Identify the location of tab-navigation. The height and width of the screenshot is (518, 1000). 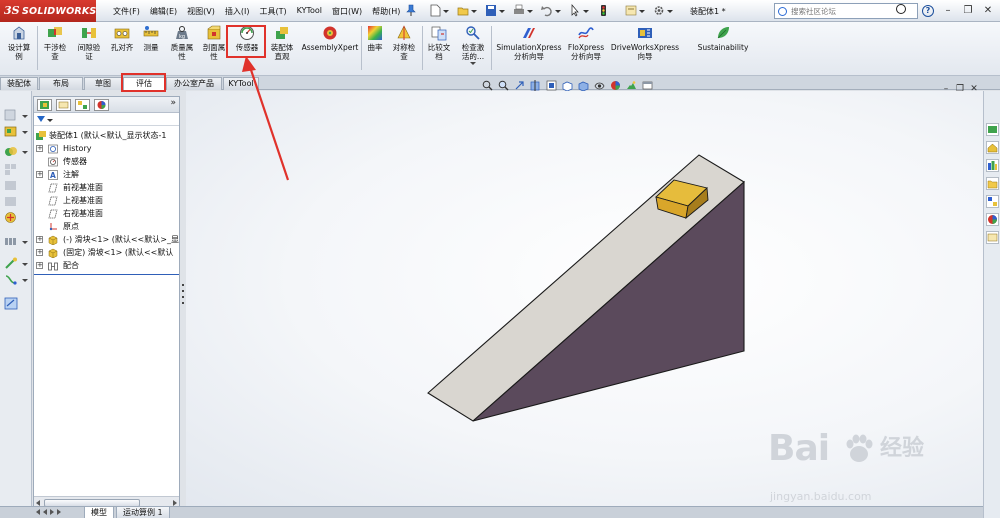
(48, 512).